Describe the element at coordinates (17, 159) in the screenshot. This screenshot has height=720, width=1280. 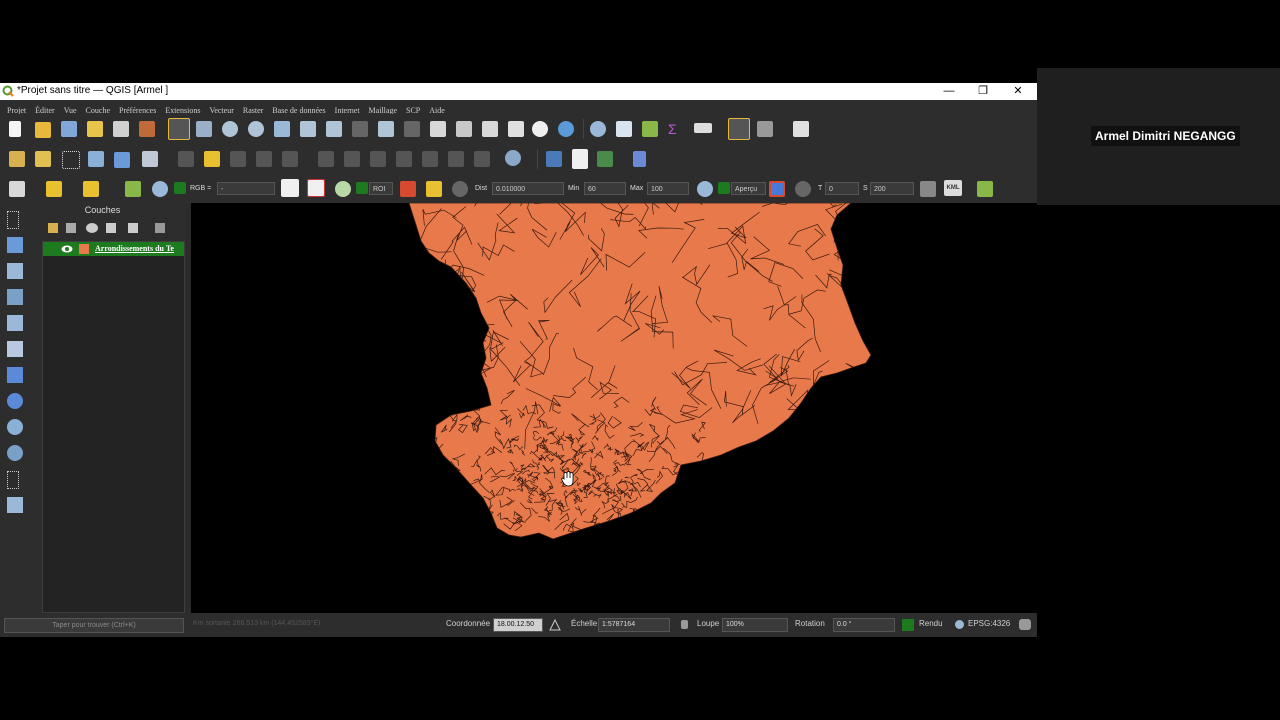
I see `layer-editing-icon` at that location.